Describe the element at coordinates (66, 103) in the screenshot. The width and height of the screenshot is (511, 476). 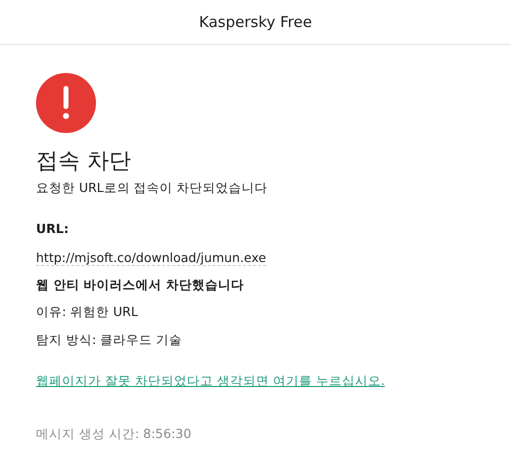
I see `warning-icon` at that location.